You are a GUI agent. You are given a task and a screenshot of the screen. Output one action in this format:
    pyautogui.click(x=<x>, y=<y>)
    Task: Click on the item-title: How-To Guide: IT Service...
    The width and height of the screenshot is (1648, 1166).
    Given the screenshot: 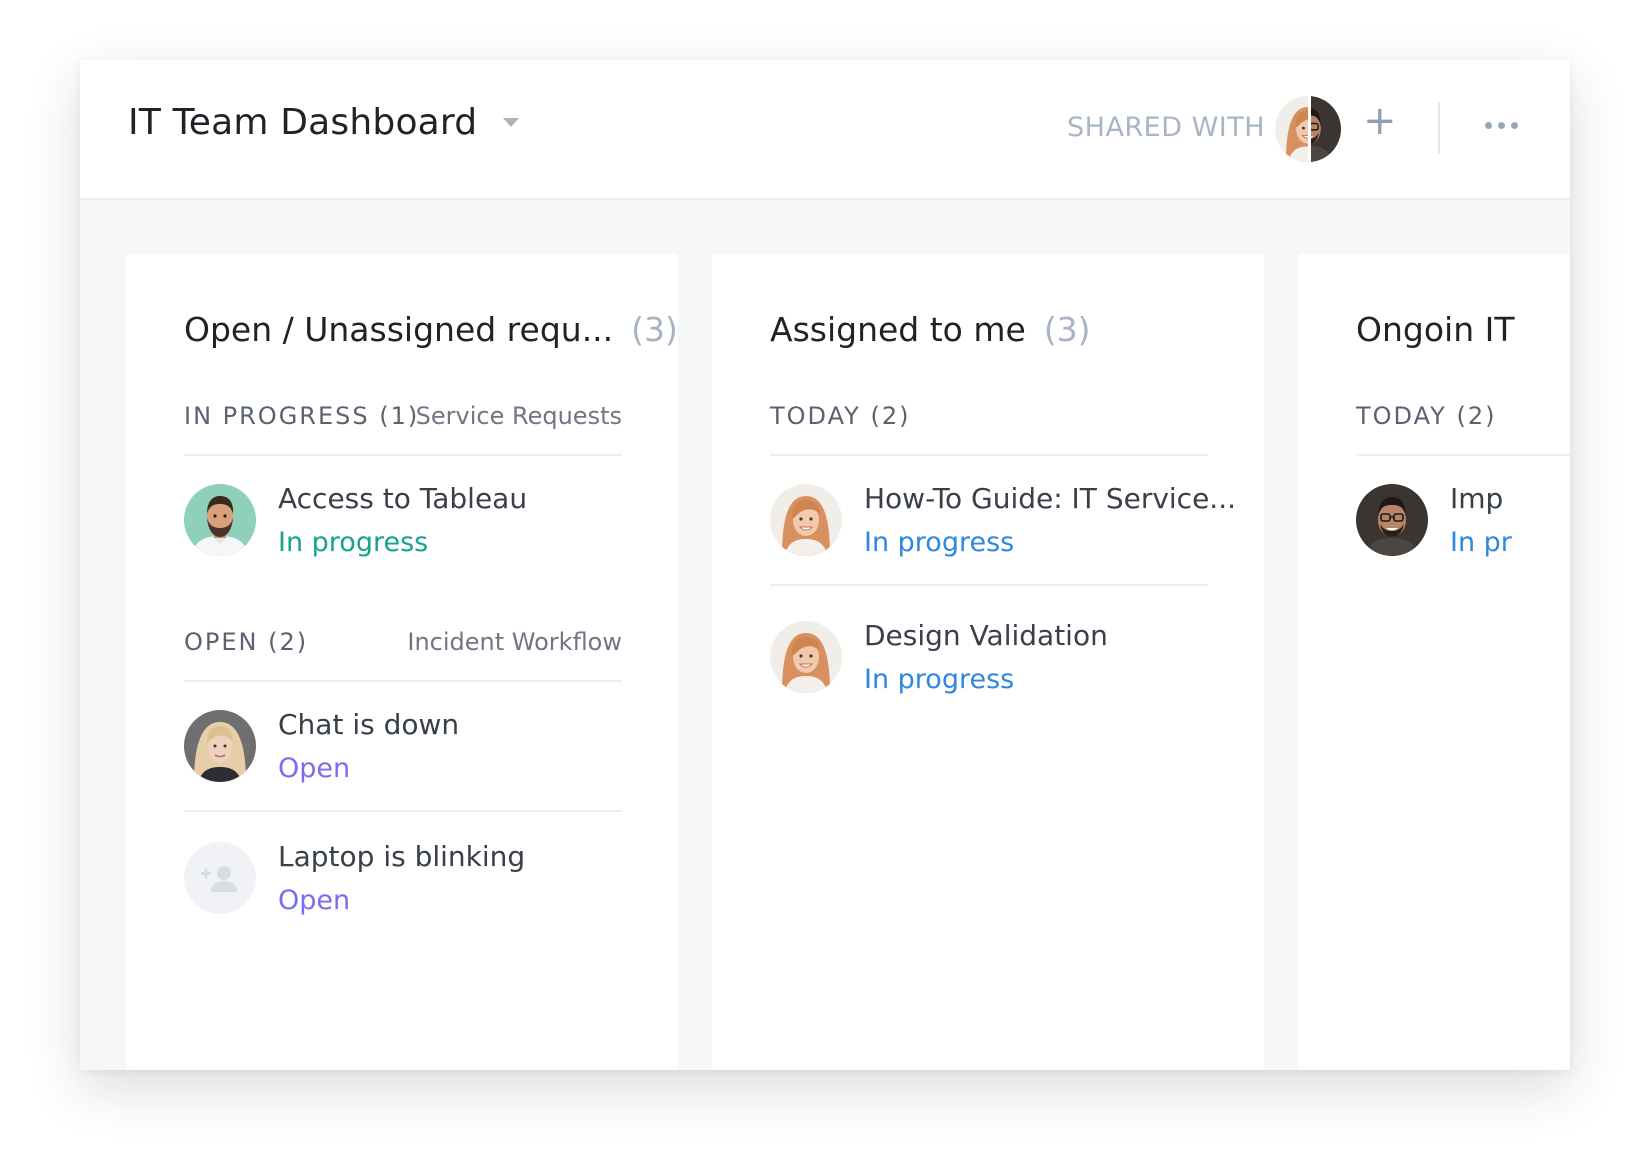 What is the action you would take?
    pyautogui.click(x=1050, y=498)
    